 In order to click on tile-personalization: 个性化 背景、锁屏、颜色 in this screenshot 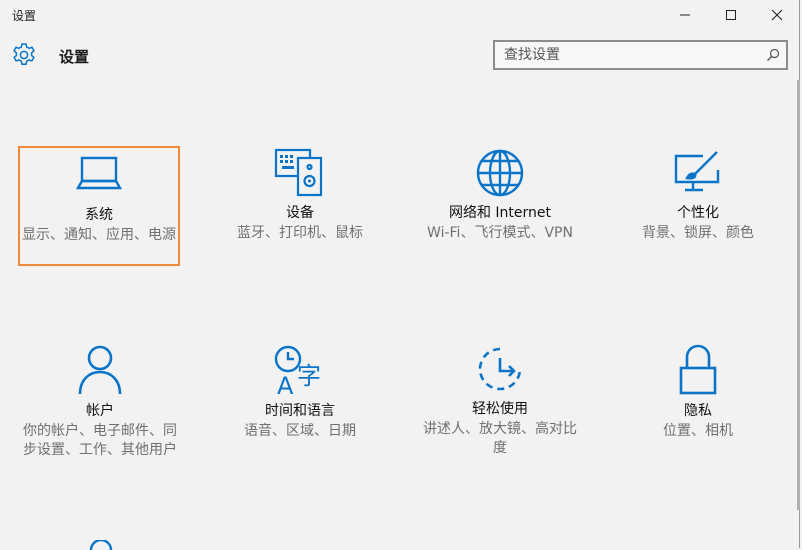, I will do `click(698, 195)`.